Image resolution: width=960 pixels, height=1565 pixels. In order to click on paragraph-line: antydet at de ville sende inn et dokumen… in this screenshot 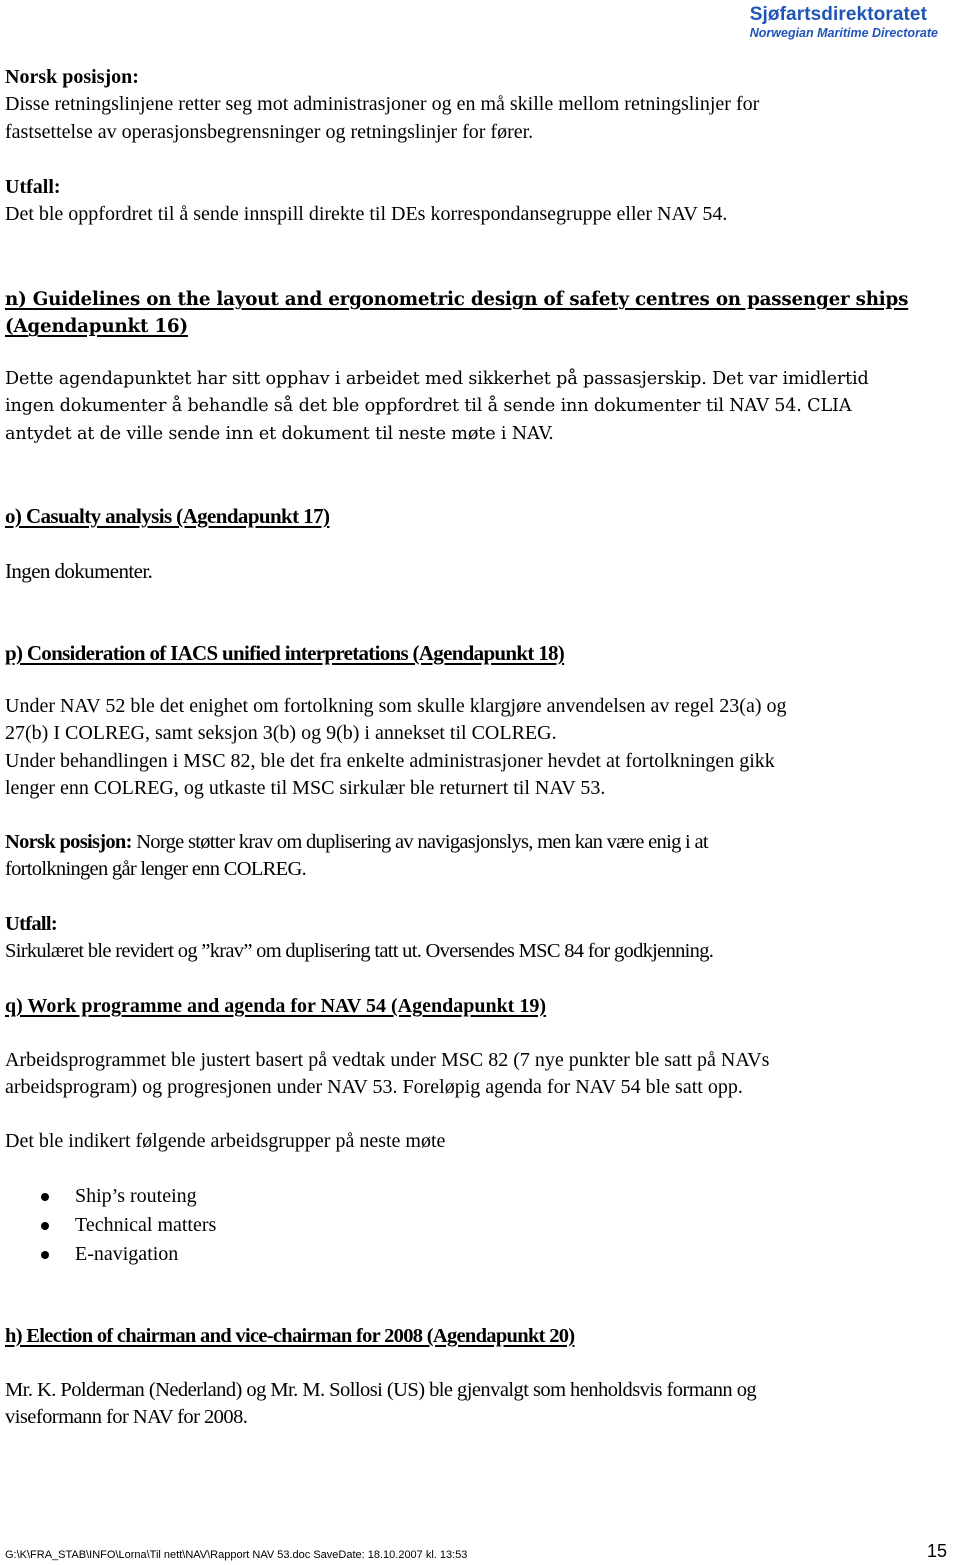, I will do `click(279, 433)`.